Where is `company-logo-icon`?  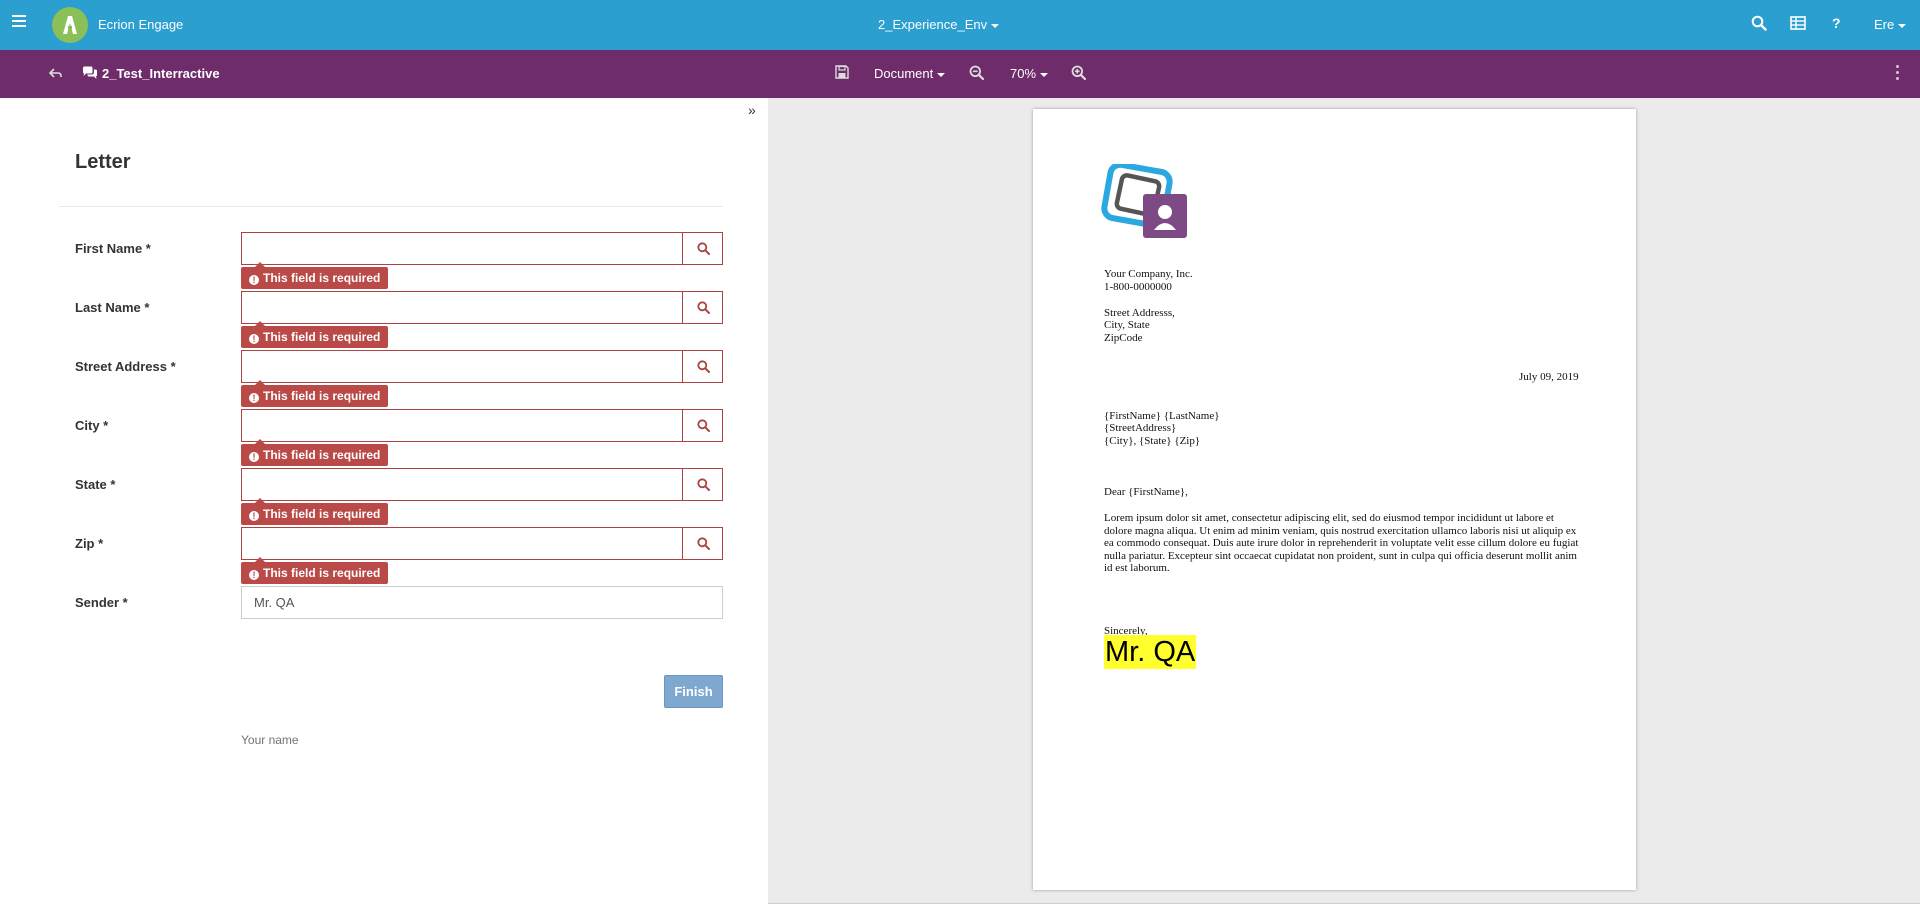 company-logo-icon is located at coordinates (1144, 201).